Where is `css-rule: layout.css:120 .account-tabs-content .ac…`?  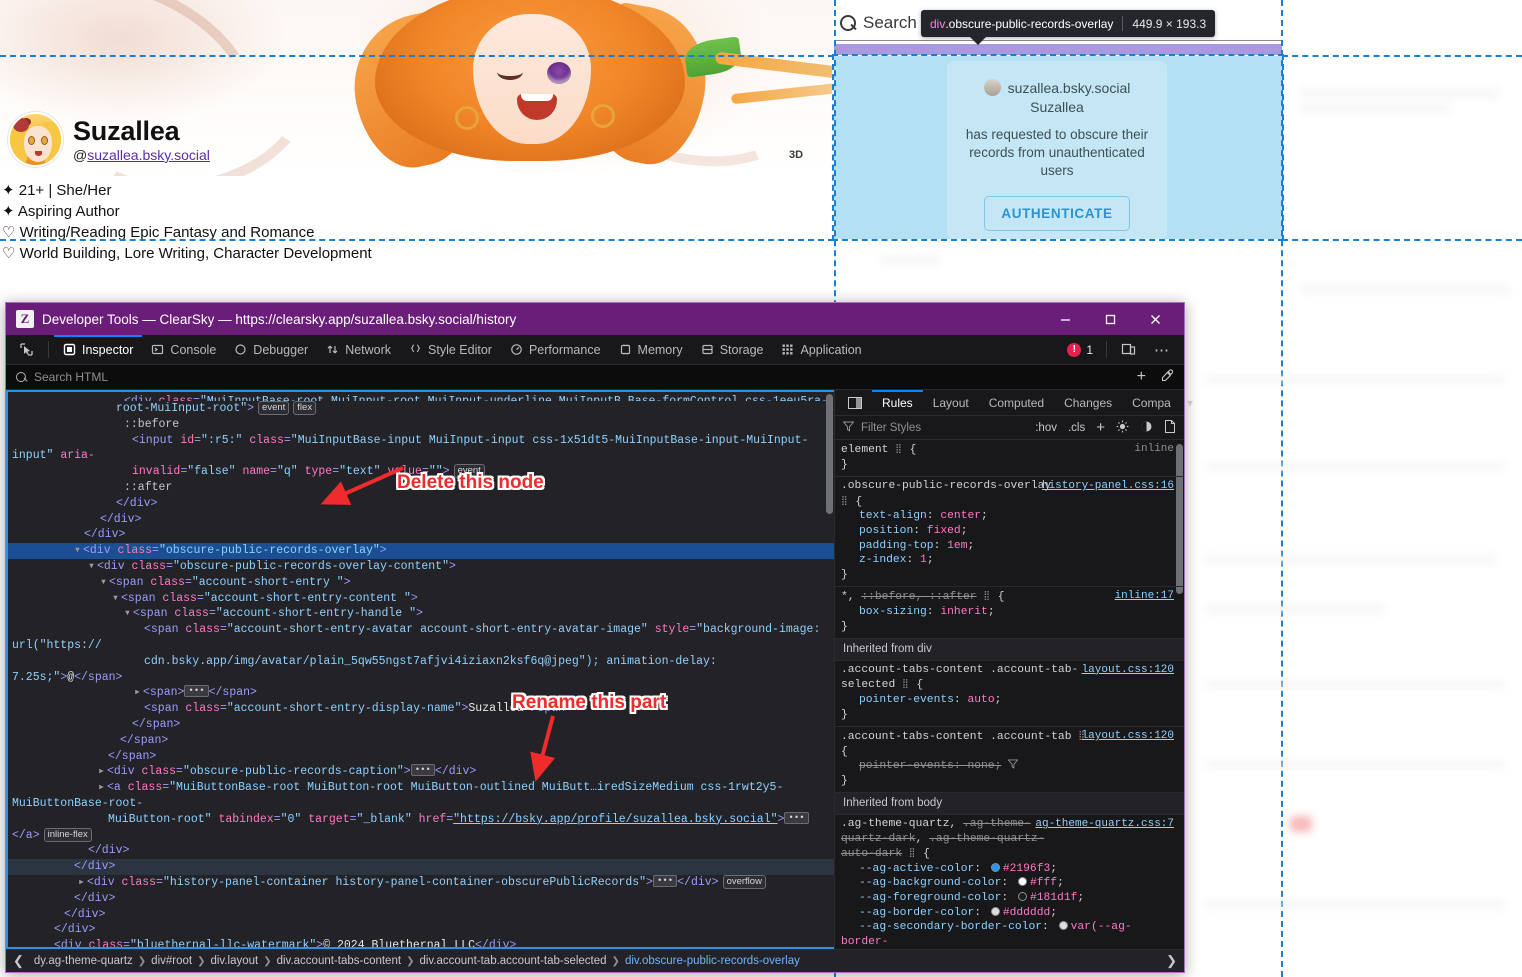 css-rule: layout.css:120 .account-tabs-content .ac… is located at coordinates (1009, 694).